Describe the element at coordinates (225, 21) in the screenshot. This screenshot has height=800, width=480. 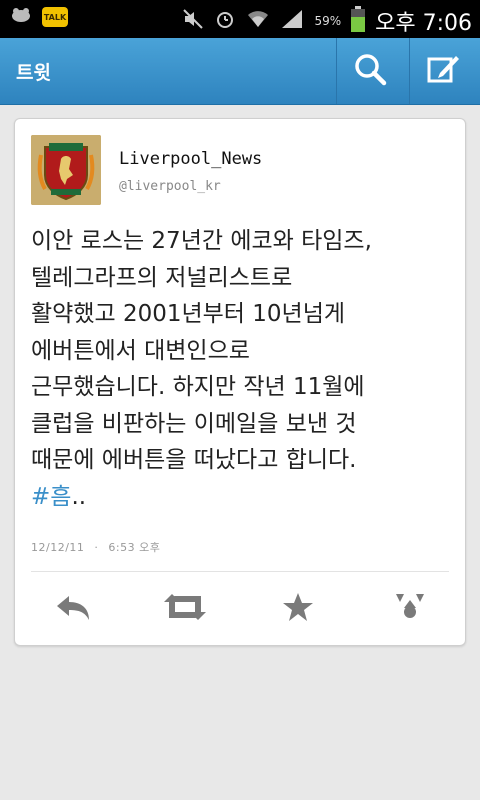
I see `alarm-icon` at that location.